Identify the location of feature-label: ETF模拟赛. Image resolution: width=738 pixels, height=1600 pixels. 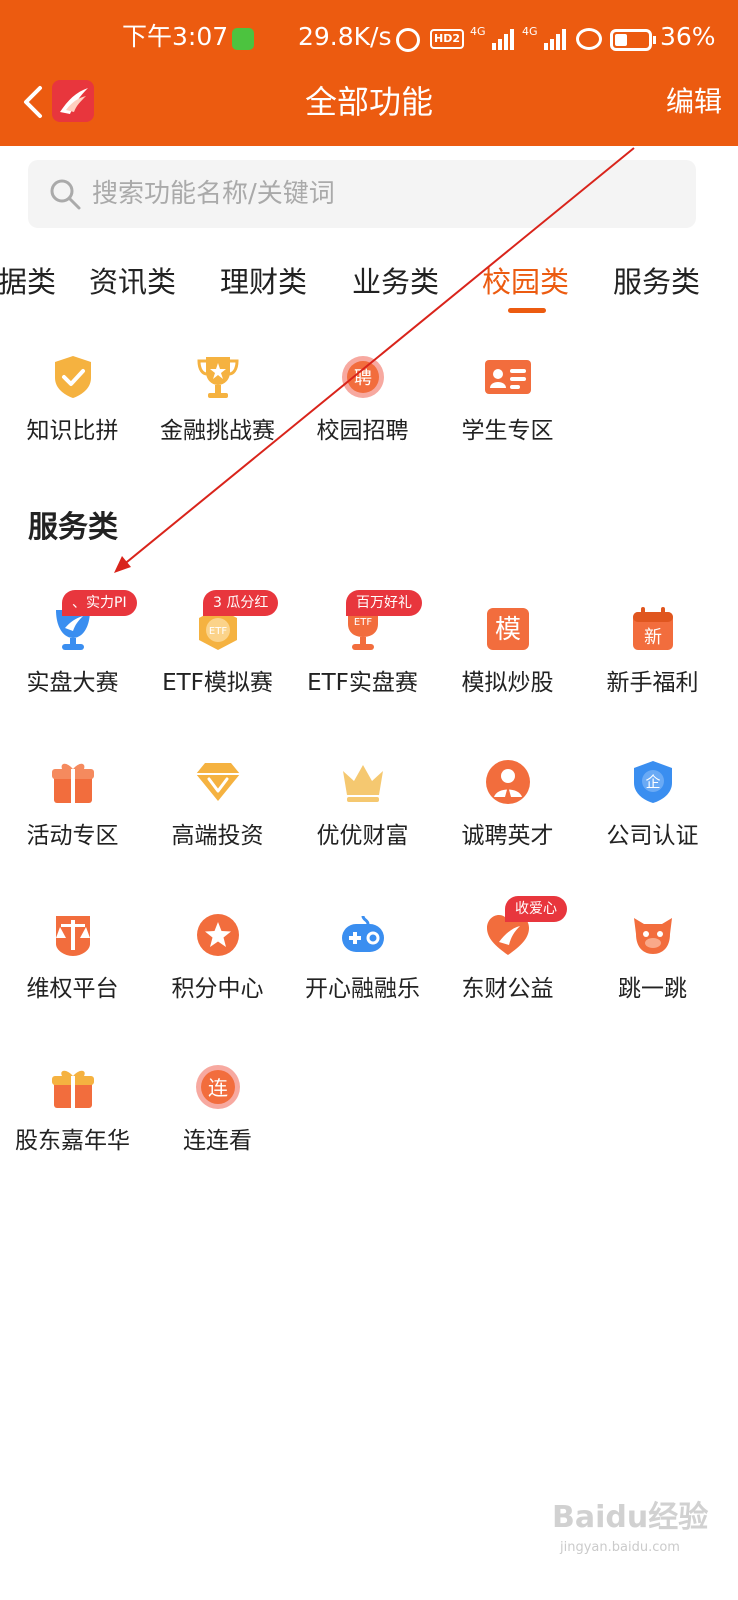
(217, 683).